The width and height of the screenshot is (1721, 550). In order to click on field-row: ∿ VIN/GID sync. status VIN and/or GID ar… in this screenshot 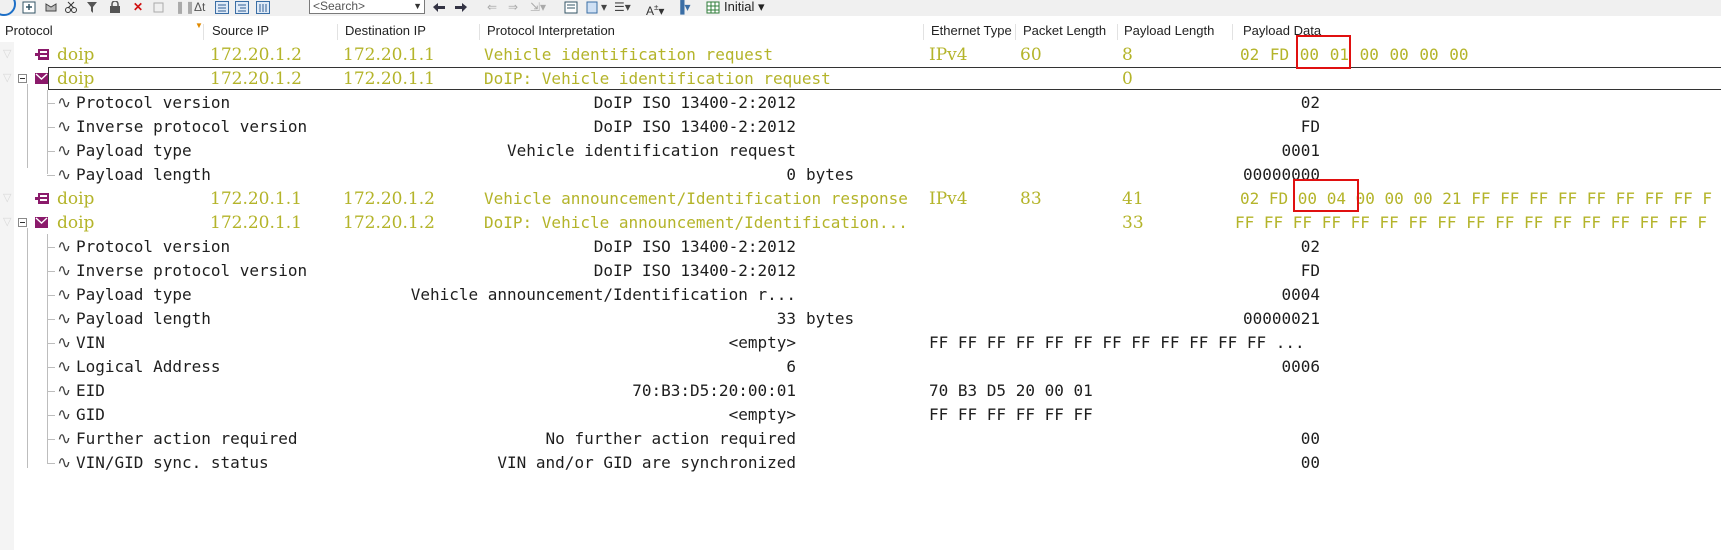, I will do `click(860, 463)`.